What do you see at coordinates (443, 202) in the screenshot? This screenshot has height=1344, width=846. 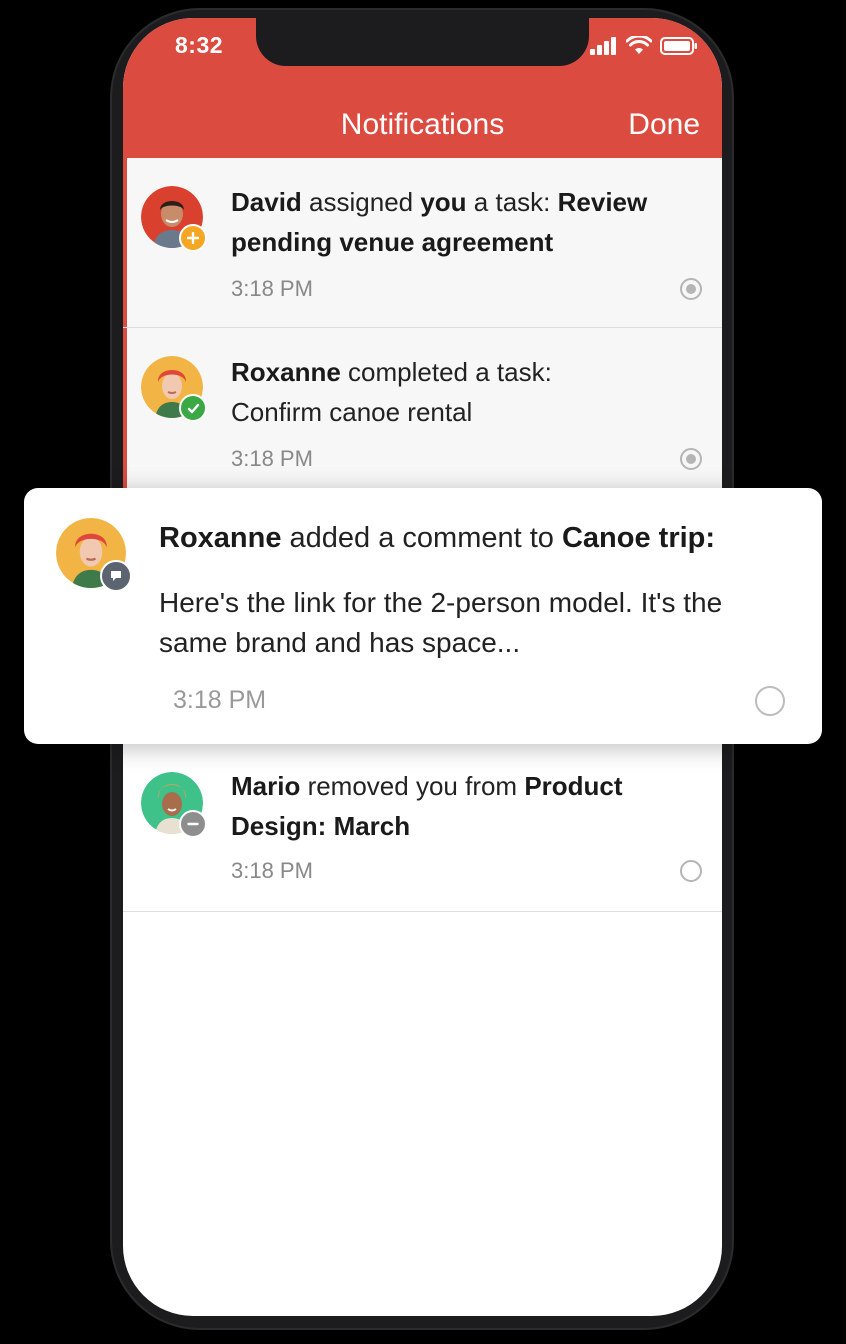 I see `notification-target: you` at bounding box center [443, 202].